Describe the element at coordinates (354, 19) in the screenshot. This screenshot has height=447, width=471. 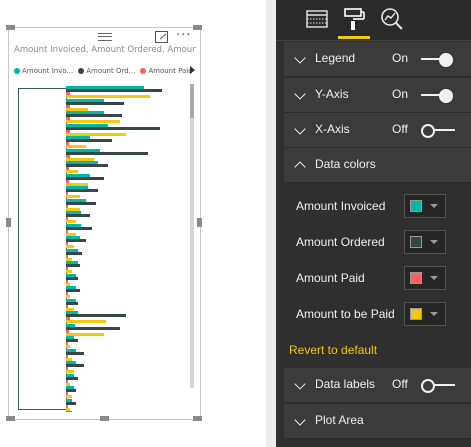
I see `format-paint-roller-icon` at that location.